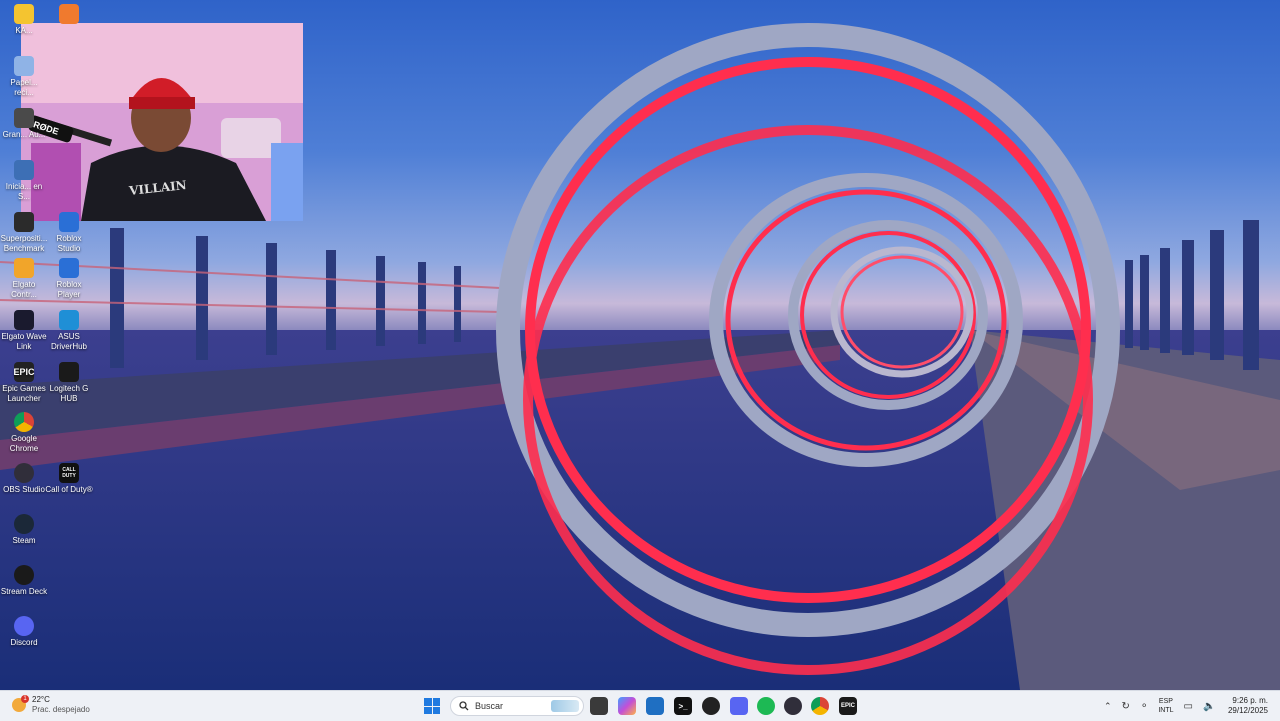 The width and height of the screenshot is (1280, 721). Describe the element at coordinates (683, 706) in the screenshot. I see `taskbar-app-terminal: >_` at that location.